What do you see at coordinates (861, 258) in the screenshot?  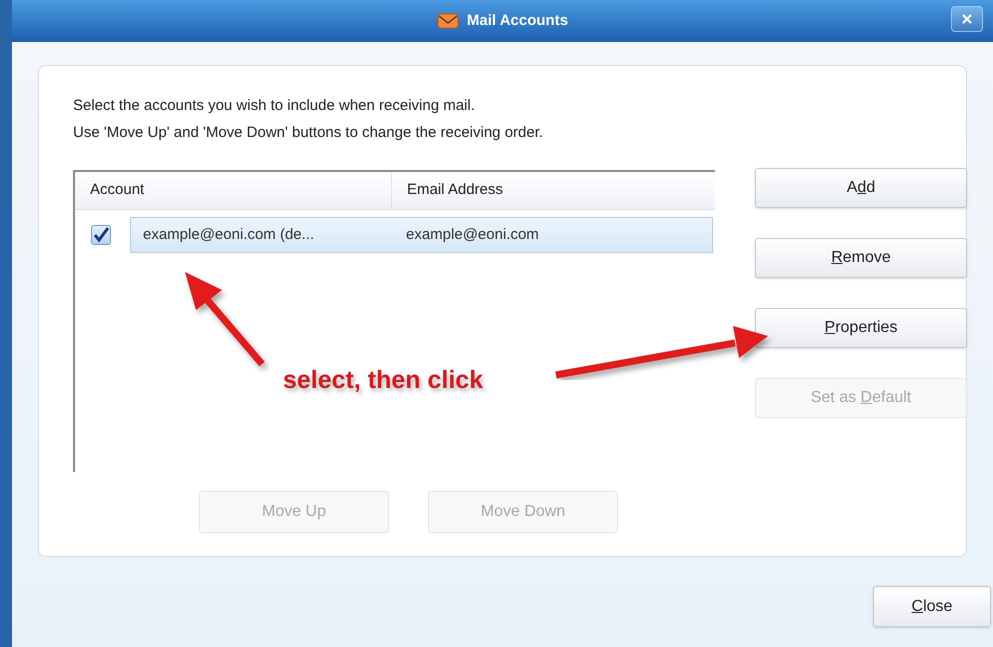 I see `dialog-button: Remove` at bounding box center [861, 258].